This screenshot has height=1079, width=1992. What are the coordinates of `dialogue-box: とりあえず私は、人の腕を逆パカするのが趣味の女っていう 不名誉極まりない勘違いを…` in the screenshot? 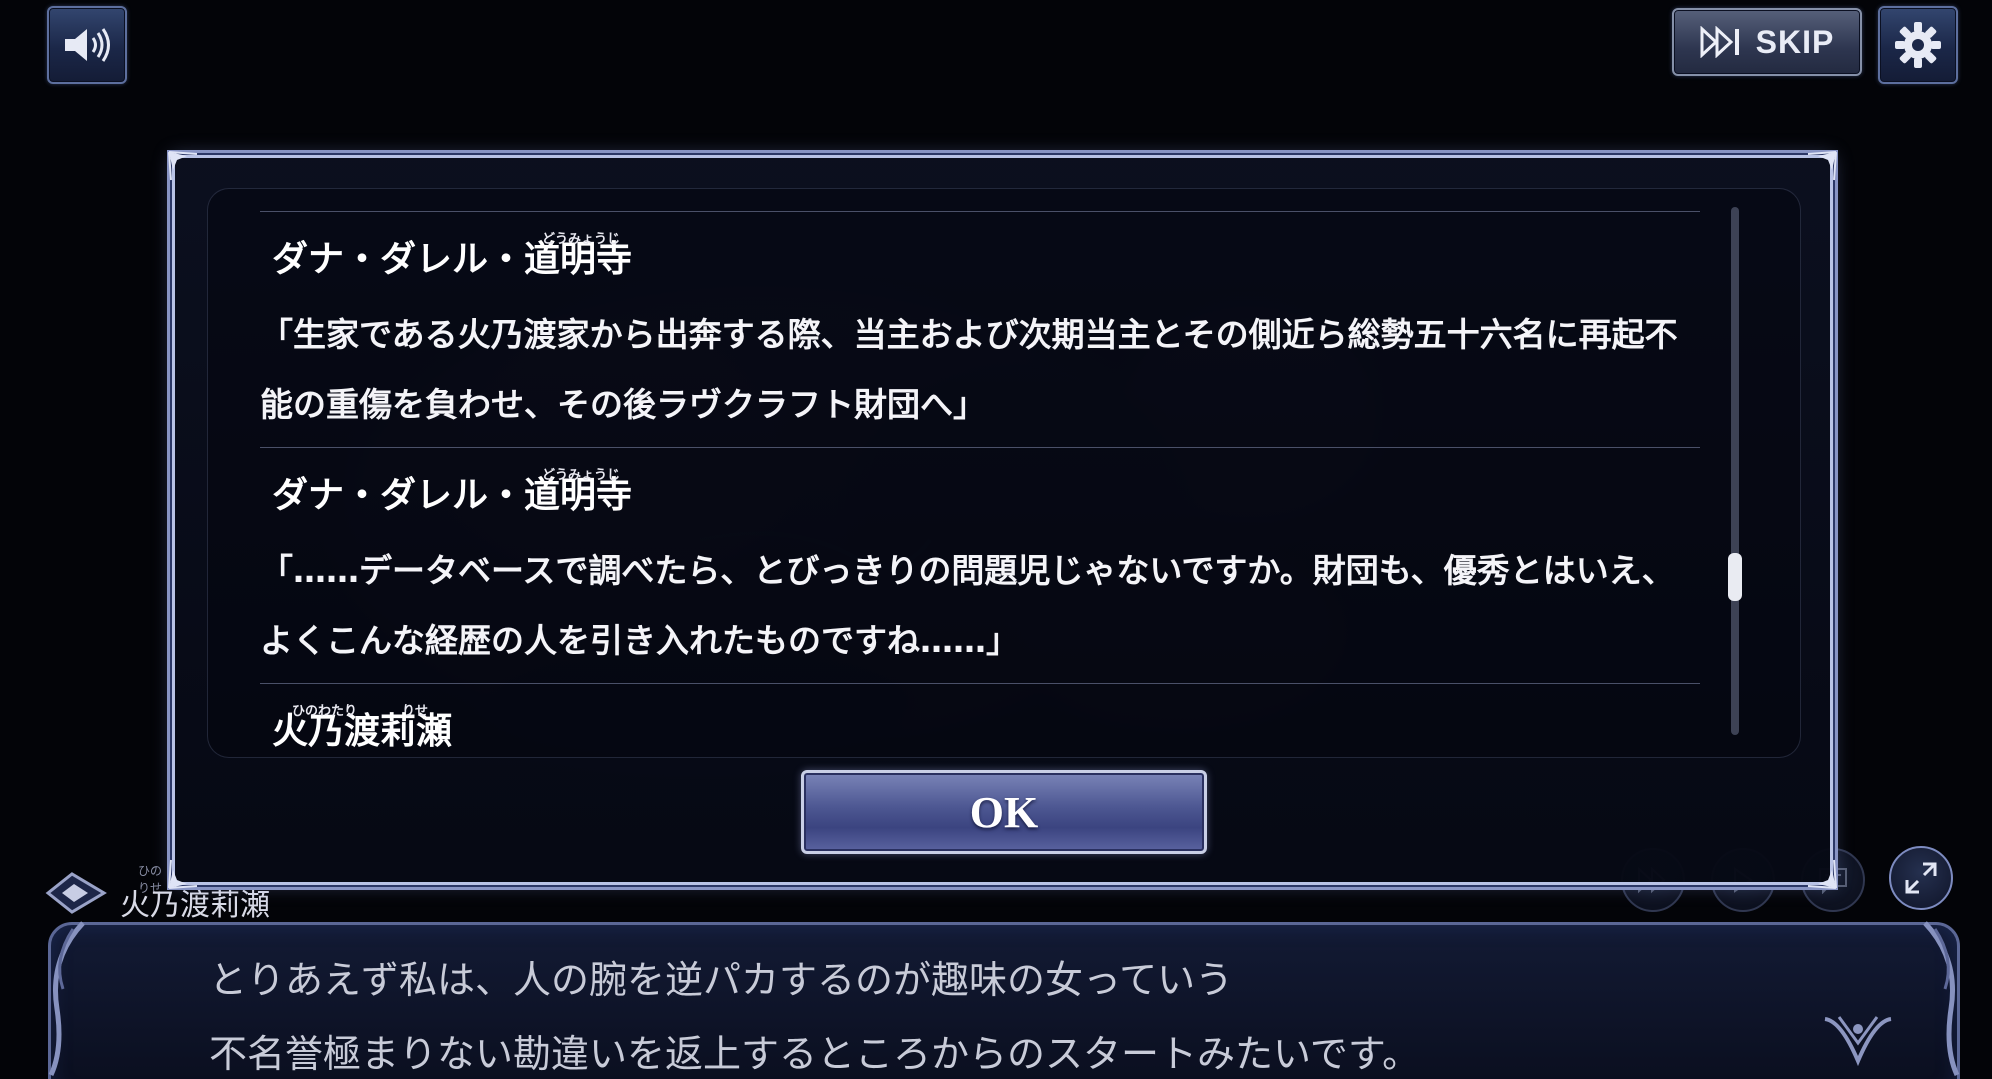 It's located at (1004, 1000).